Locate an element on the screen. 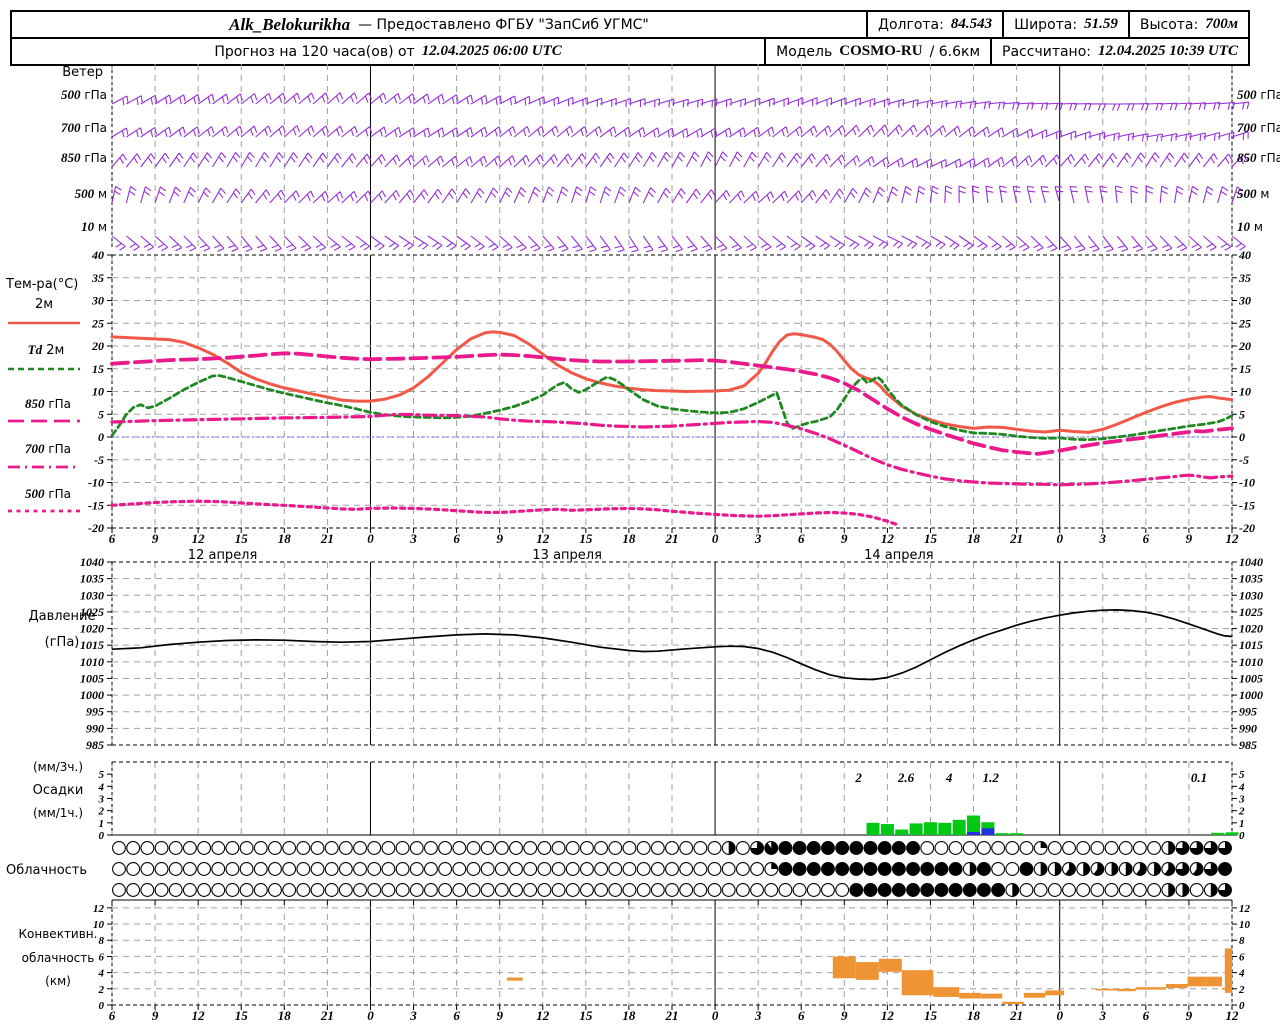  wind-barbs-panel is located at coordinates (680, 172).